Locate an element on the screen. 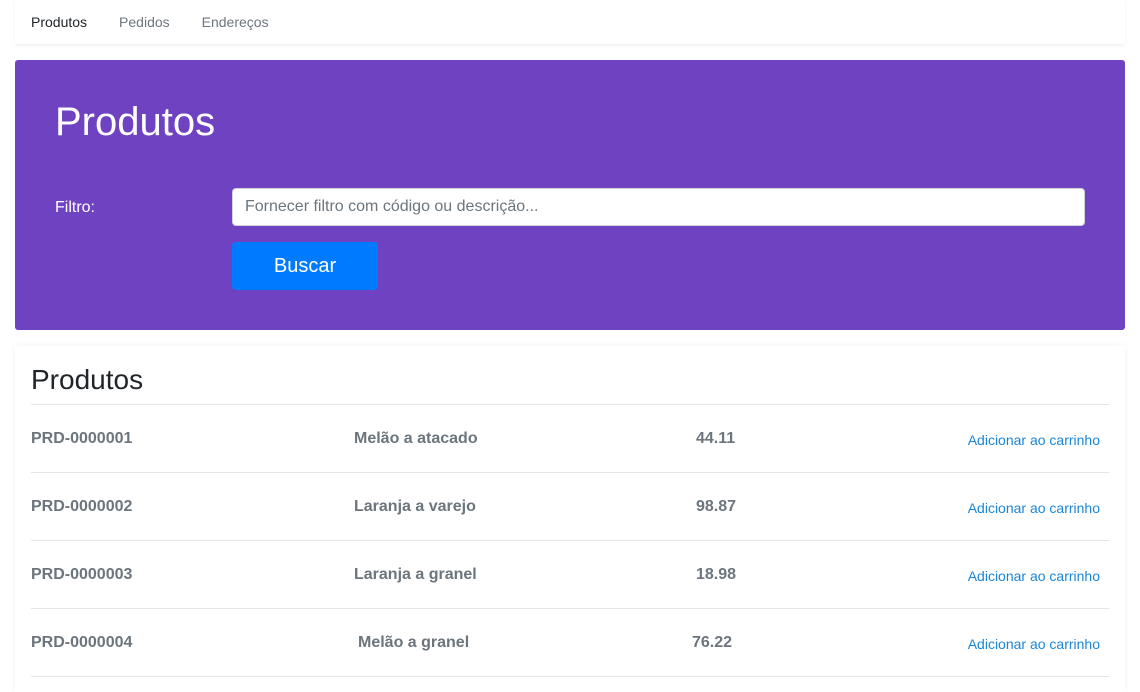  product-description: Laranja a varejo is located at coordinates (415, 506).